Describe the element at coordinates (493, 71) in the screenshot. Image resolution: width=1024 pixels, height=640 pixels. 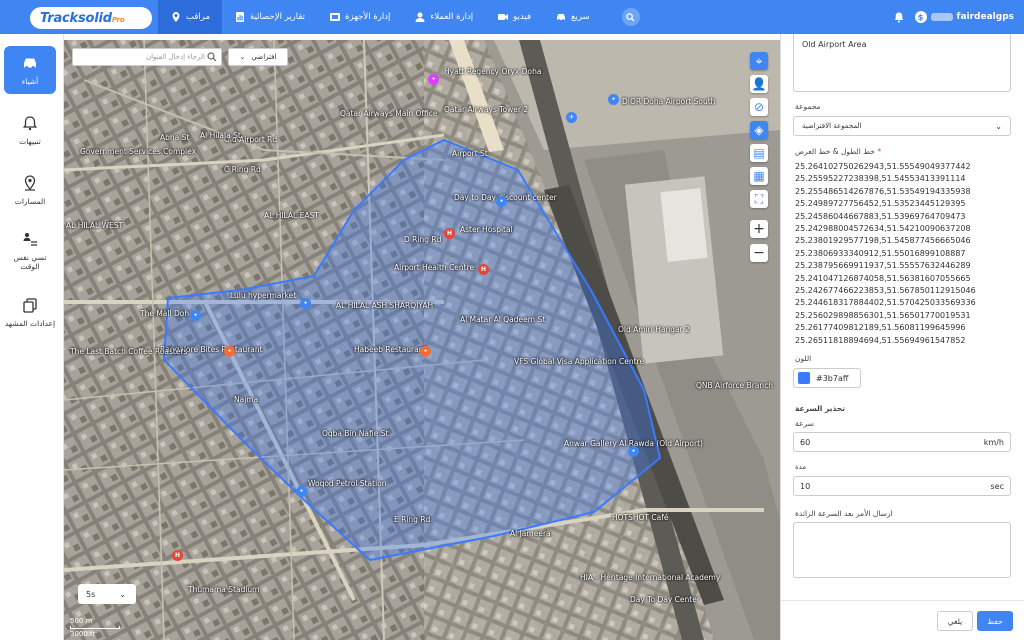
I see `map-label: Hyatt Regency Oryx Doha` at that location.